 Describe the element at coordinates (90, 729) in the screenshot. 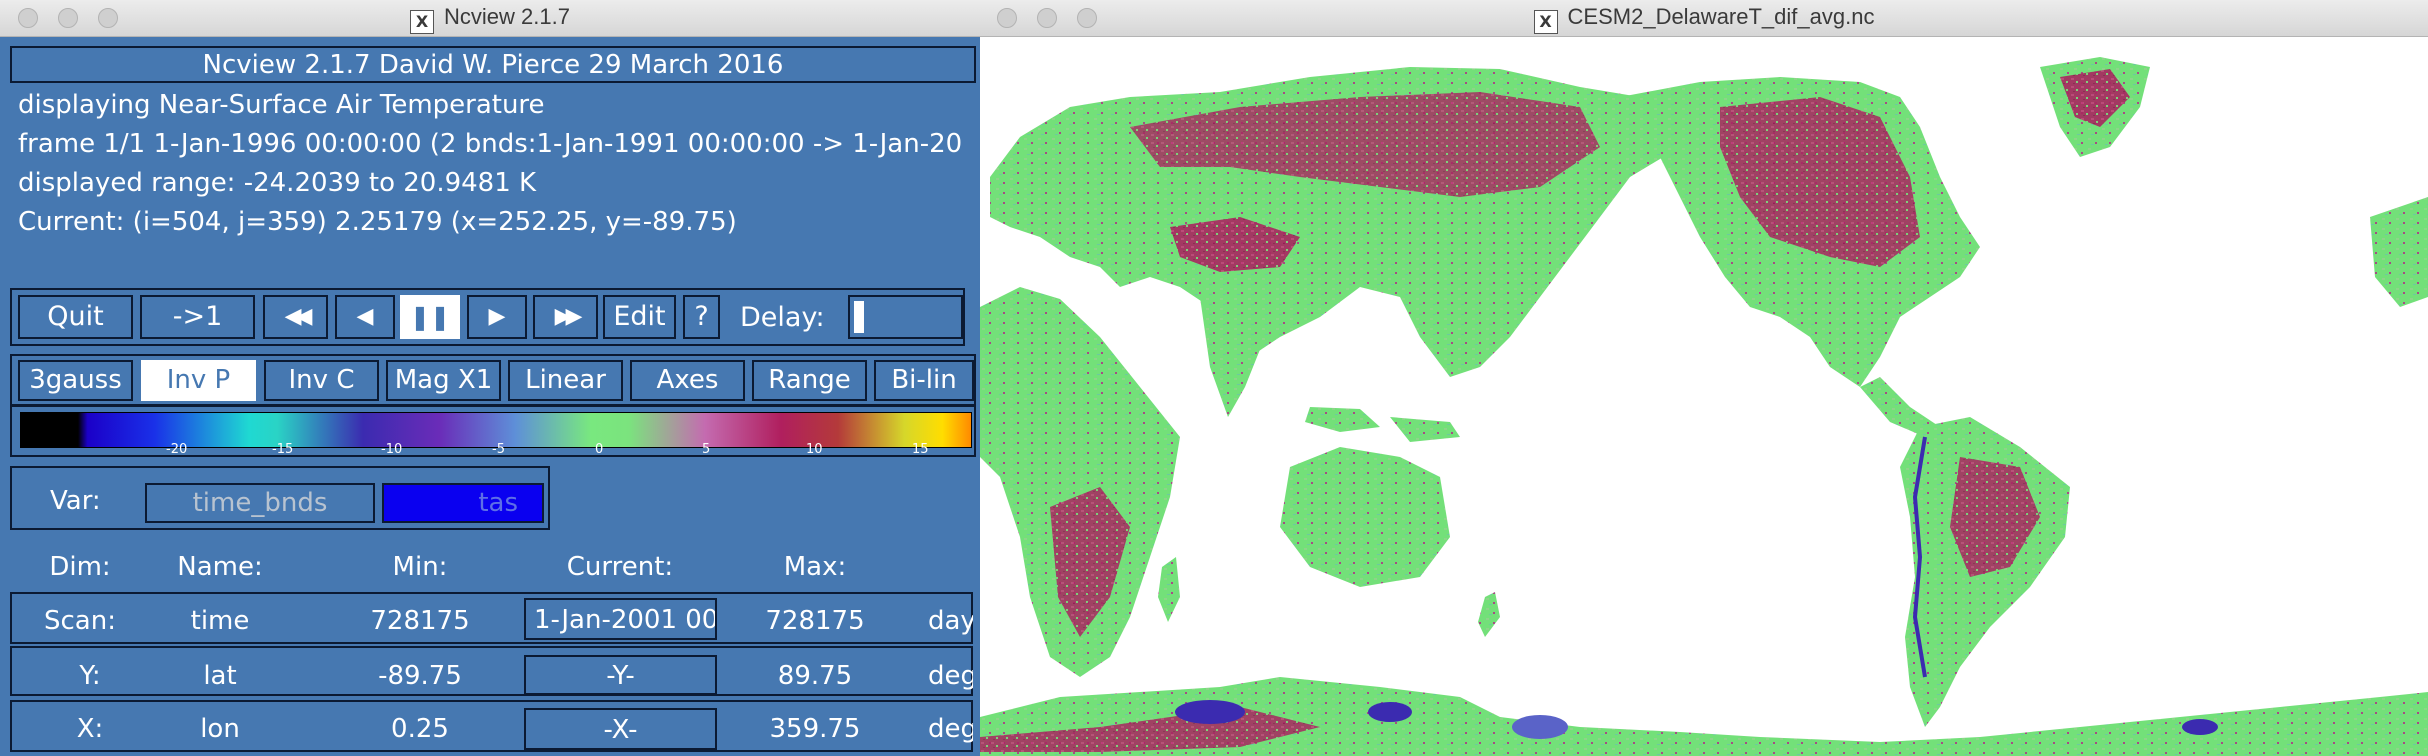

I see `dim-label: X:` at that location.